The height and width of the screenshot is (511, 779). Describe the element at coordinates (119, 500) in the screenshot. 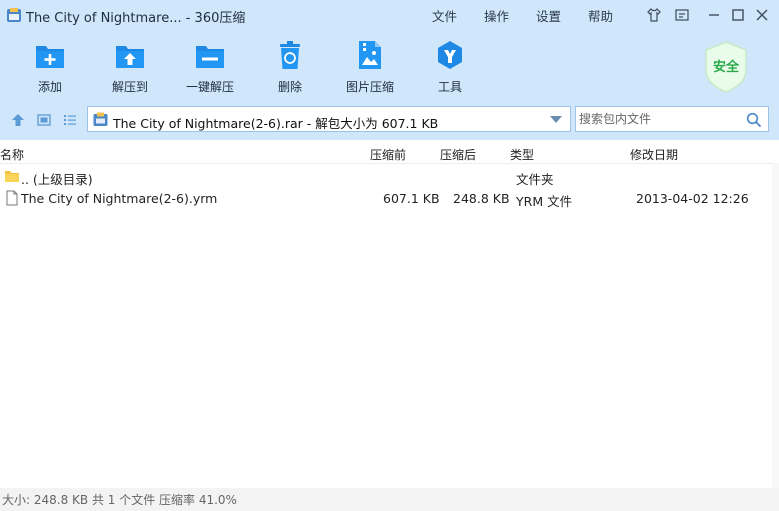

I see `status-text: 大小: 248.8 KB 共 1 个文件 压缩率 41.0%` at that location.